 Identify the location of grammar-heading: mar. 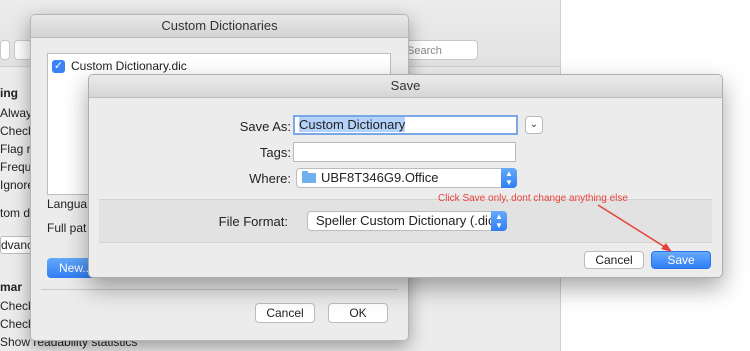
(11, 287).